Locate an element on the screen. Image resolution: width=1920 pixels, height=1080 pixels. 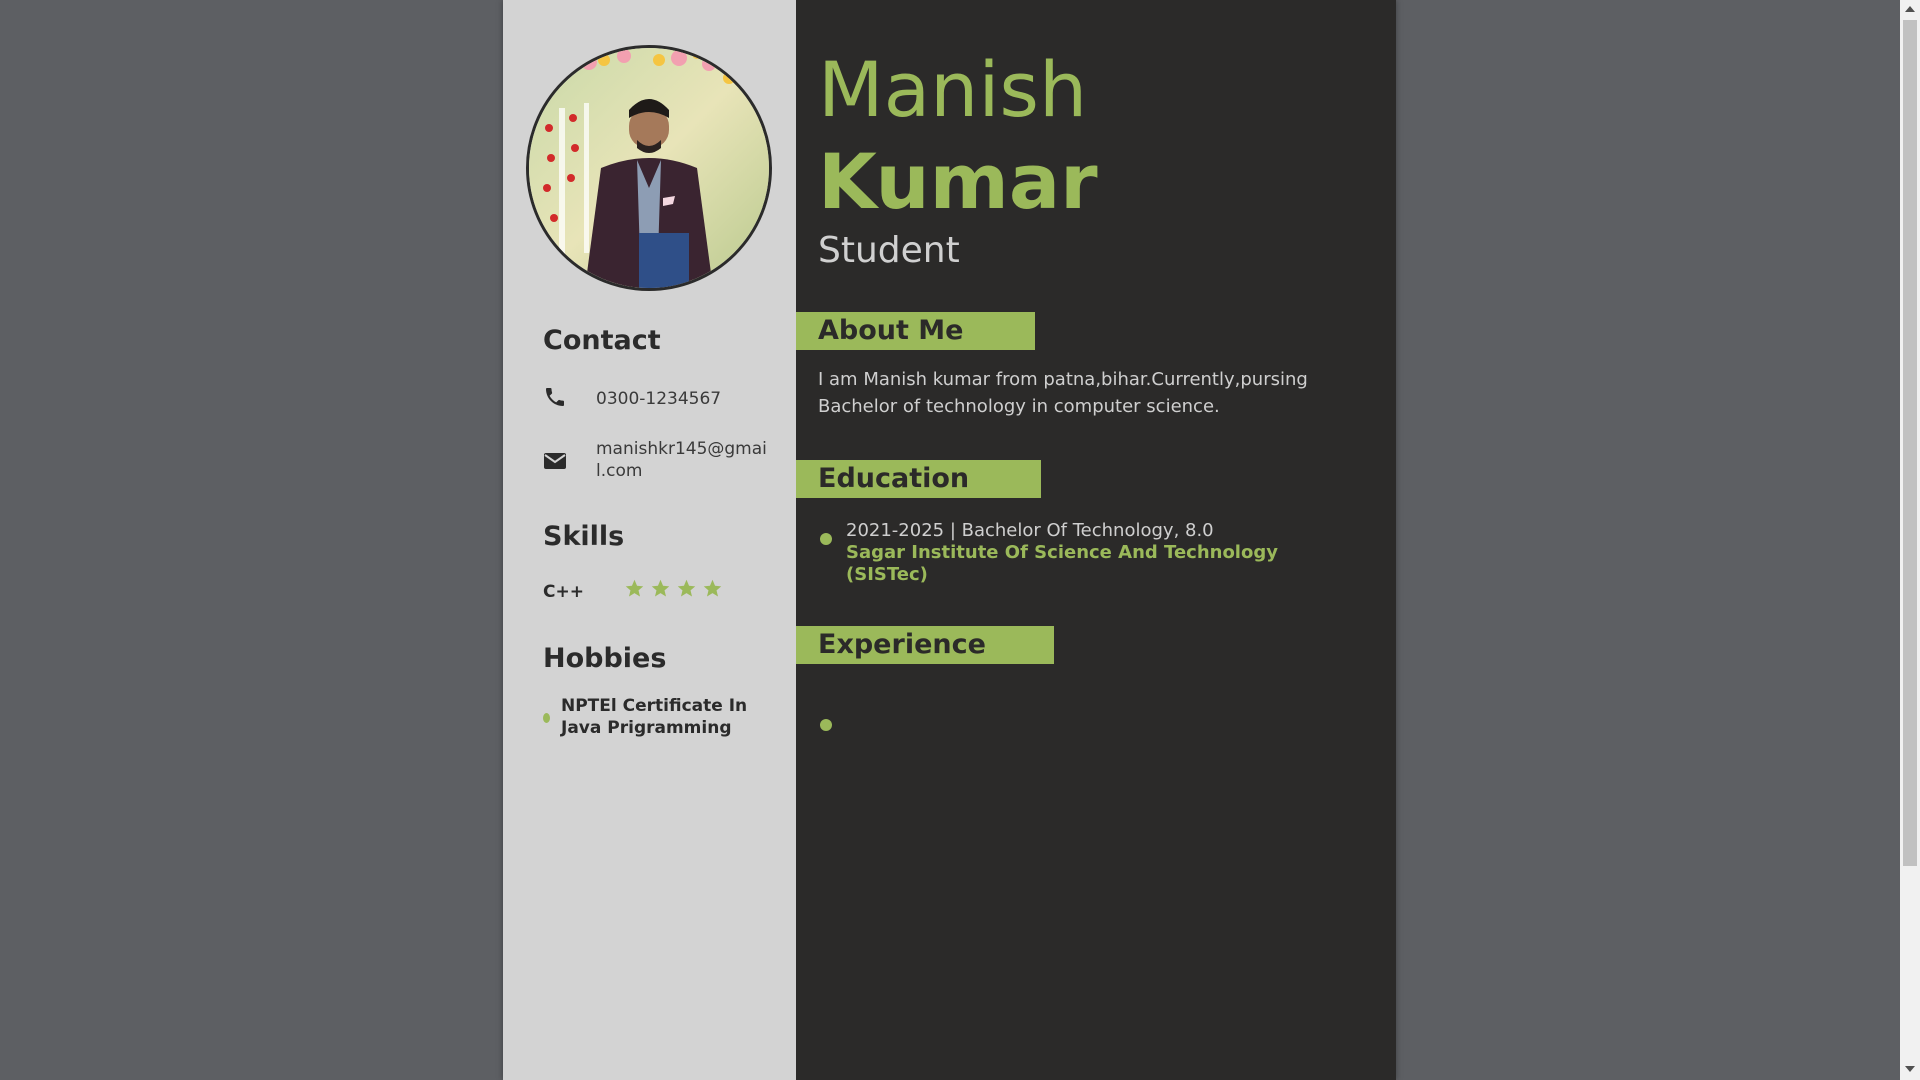
first-name: Manish is located at coordinates (953, 89).